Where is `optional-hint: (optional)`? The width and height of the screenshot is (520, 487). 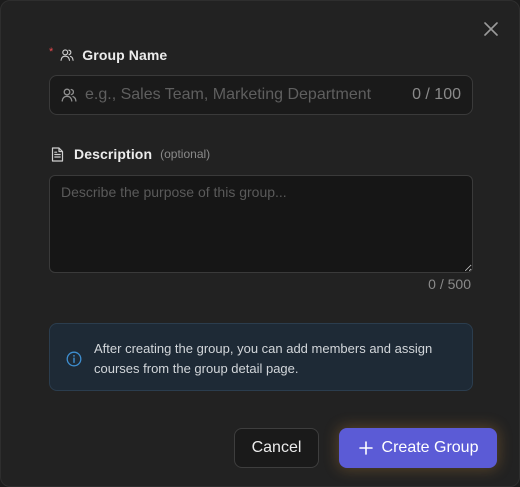 optional-hint: (optional) is located at coordinates (185, 154).